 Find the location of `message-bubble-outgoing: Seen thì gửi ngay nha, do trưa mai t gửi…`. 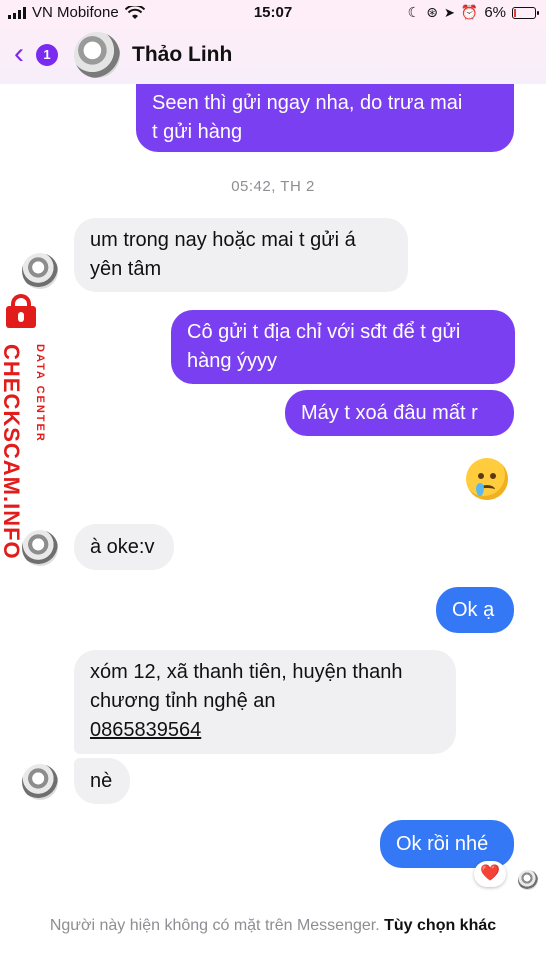

message-bubble-outgoing: Seen thì gửi ngay nha, do trưa mai t gửi… is located at coordinates (325, 118).